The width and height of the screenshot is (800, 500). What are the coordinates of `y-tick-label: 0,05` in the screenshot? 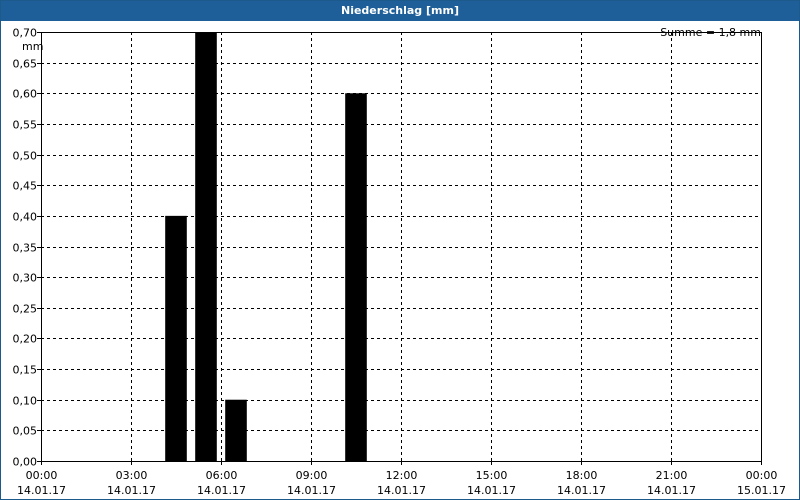 It's located at (25, 431).